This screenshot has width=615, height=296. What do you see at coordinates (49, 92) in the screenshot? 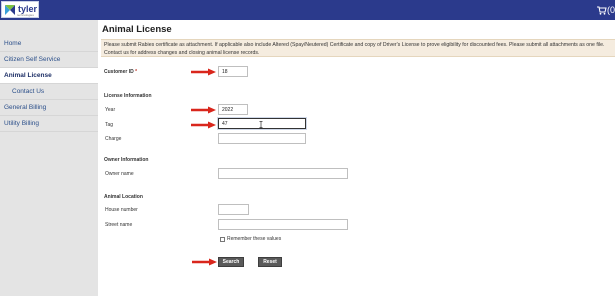
I see `sidebar-item-contact-us: Contact Us` at bounding box center [49, 92].